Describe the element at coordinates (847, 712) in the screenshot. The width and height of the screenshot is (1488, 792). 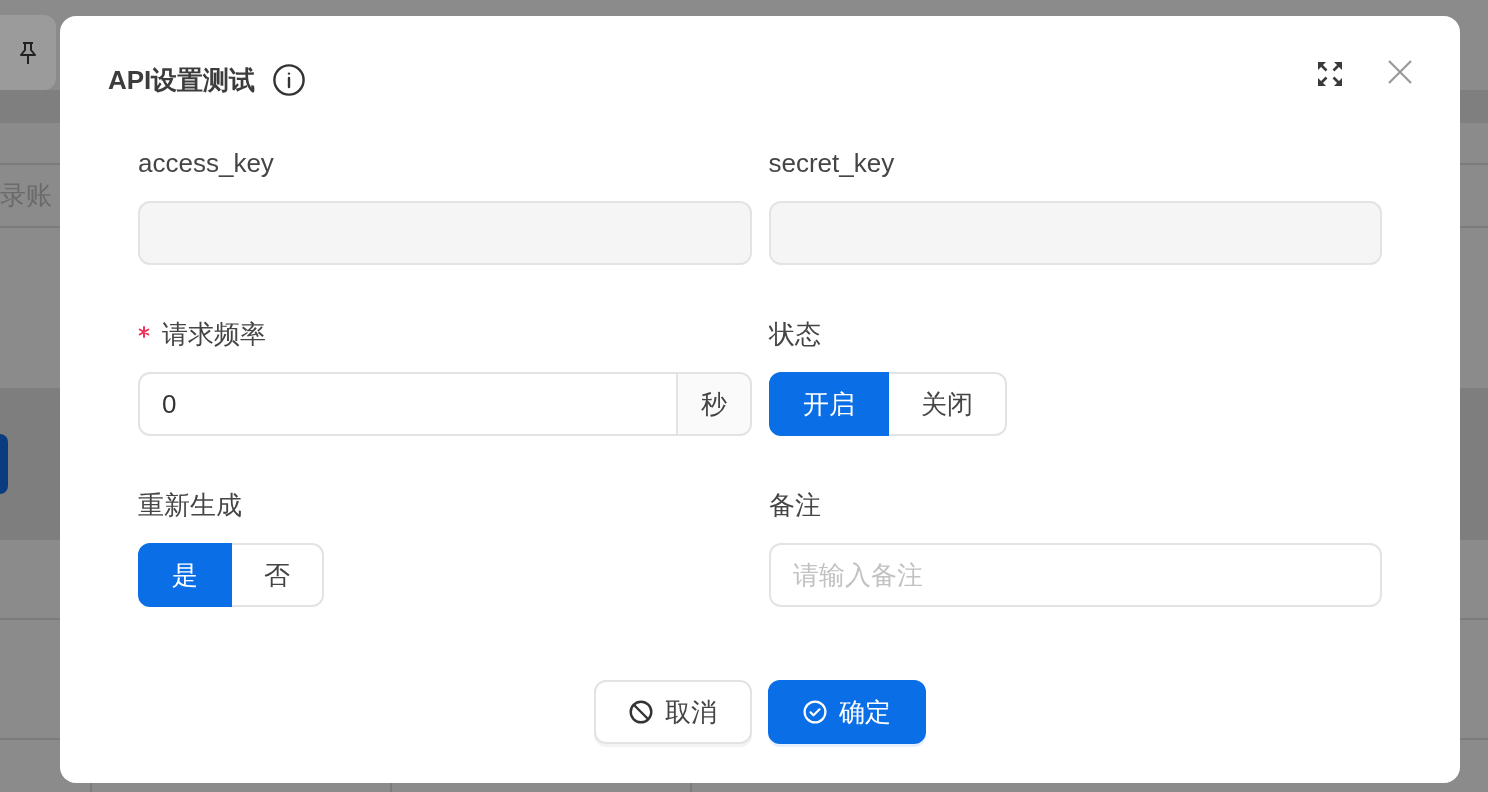
I see `confirm-button: 确定` at that location.